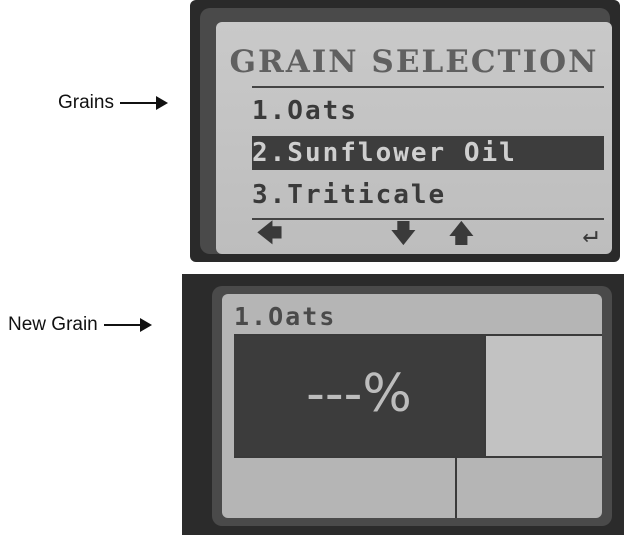 The height and width of the screenshot is (535, 624). What do you see at coordinates (269, 234) in the screenshot?
I see `back-arrow-icon: 🡄` at bounding box center [269, 234].